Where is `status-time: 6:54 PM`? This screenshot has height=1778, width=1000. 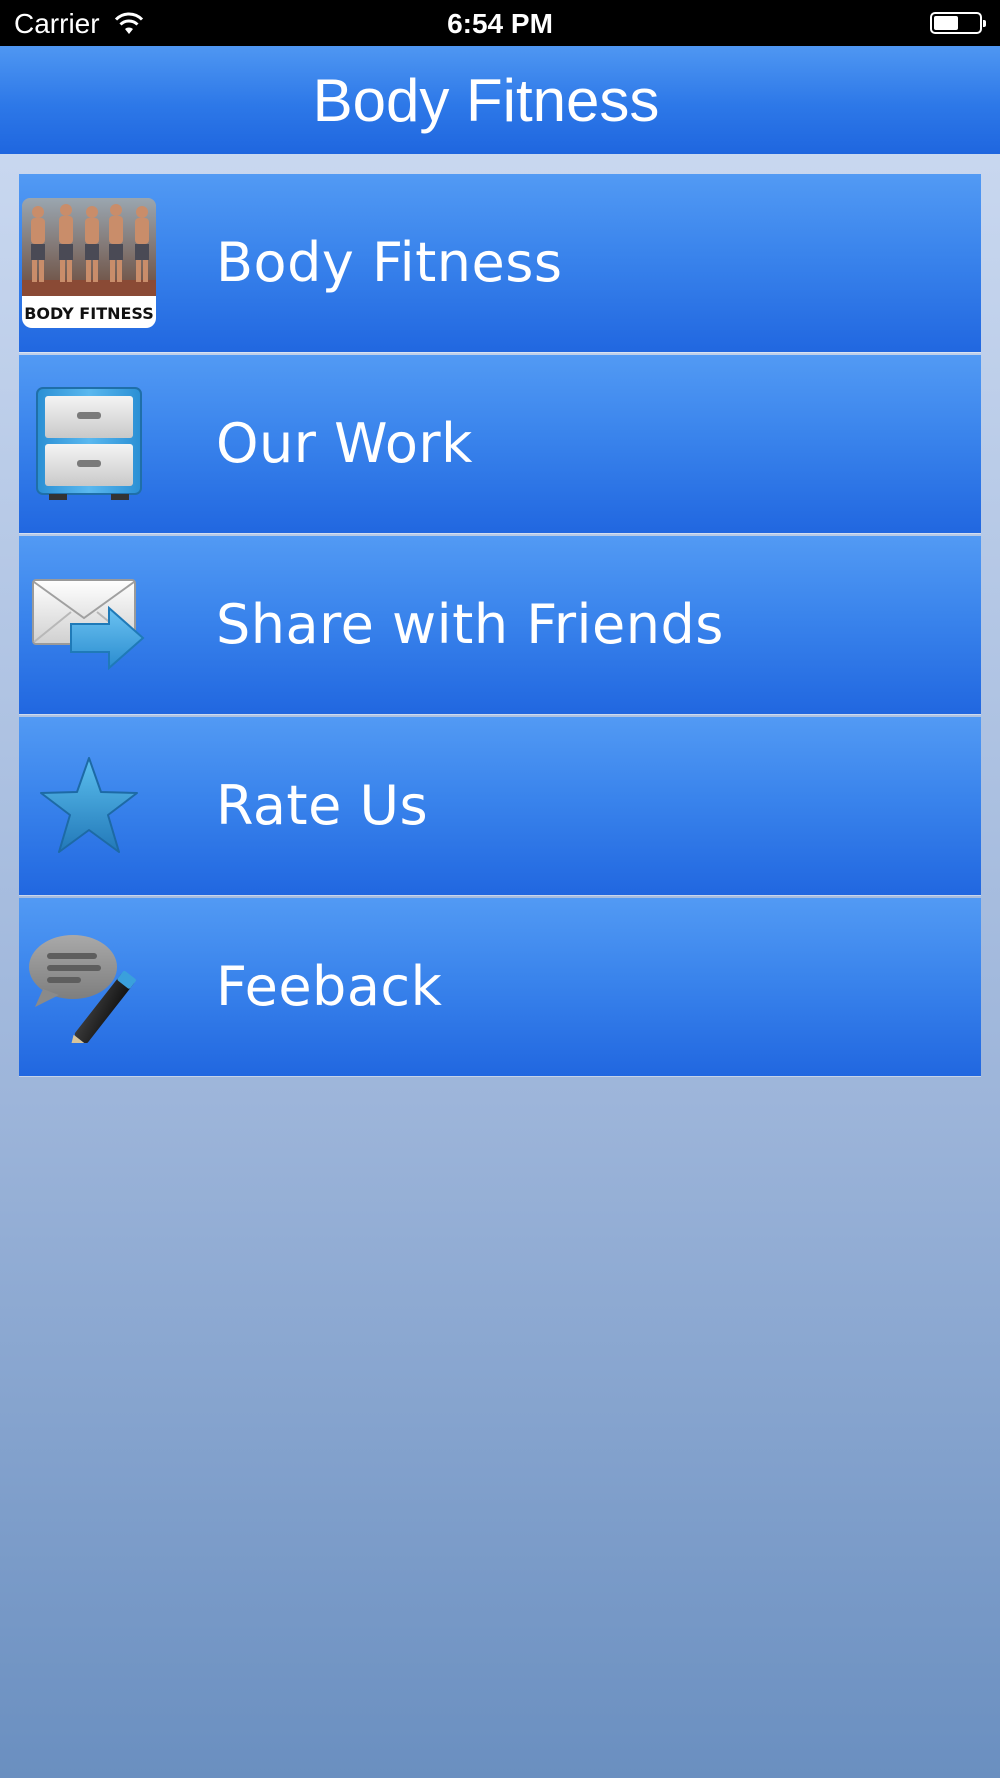
status-time: 6:54 PM is located at coordinates (500, 23).